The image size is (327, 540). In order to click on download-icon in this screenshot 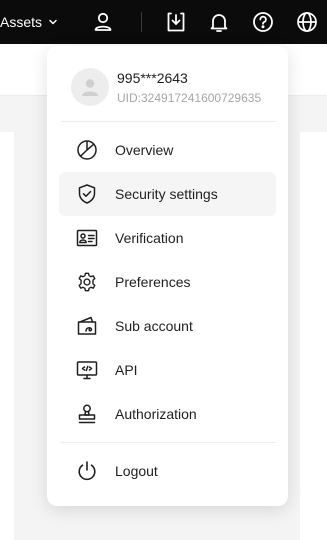, I will do `click(176, 22)`.